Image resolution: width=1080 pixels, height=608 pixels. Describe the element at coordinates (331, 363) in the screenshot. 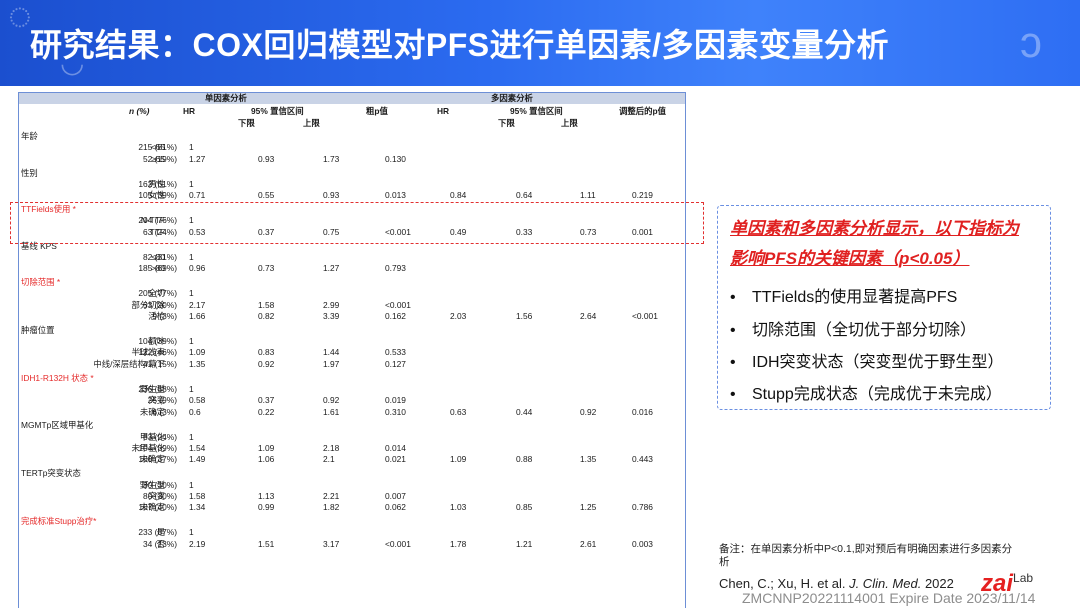

I see `cell-up1: 1.97` at that location.